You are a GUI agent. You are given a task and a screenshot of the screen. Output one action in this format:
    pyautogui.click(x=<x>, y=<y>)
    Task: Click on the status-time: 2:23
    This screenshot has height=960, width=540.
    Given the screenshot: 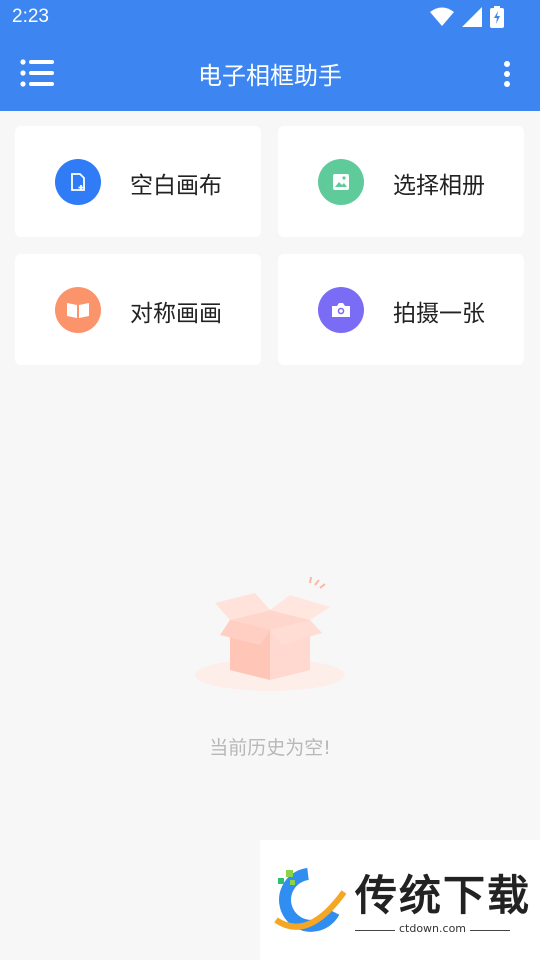 What is the action you would take?
    pyautogui.click(x=30, y=16)
    